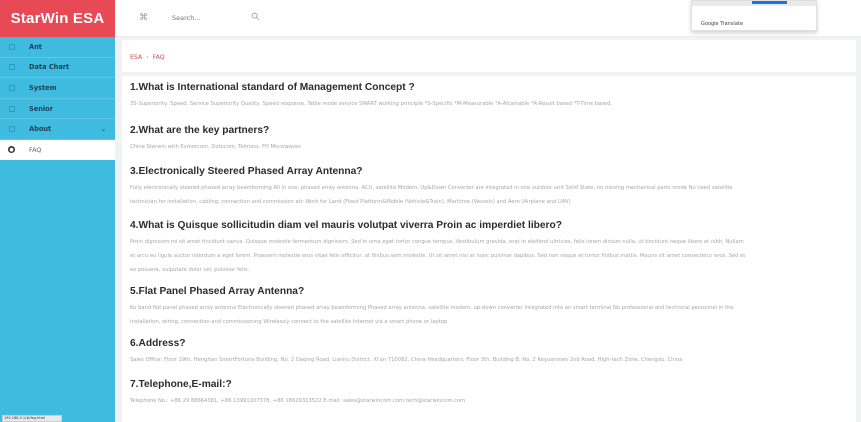 This screenshot has height=422, width=861. I want to click on breadcrumb: ESA › FAQ, so click(147, 57).